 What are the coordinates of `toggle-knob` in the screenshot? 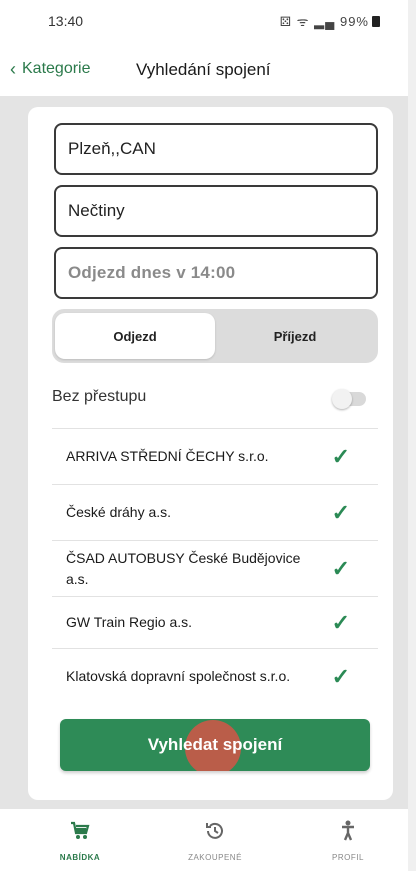 It's located at (342, 399).